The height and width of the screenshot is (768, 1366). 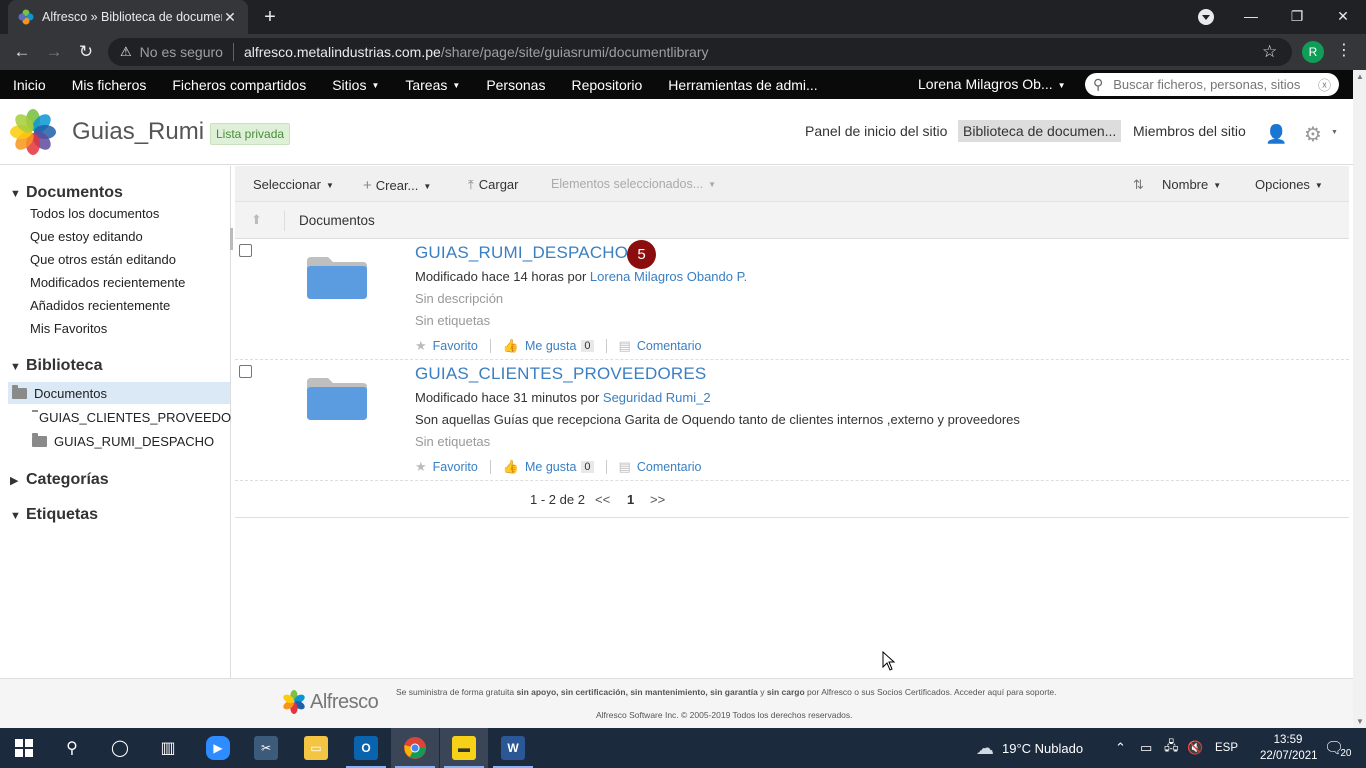 What do you see at coordinates (33, 132) in the screenshot?
I see `alfresco-logo` at bounding box center [33, 132].